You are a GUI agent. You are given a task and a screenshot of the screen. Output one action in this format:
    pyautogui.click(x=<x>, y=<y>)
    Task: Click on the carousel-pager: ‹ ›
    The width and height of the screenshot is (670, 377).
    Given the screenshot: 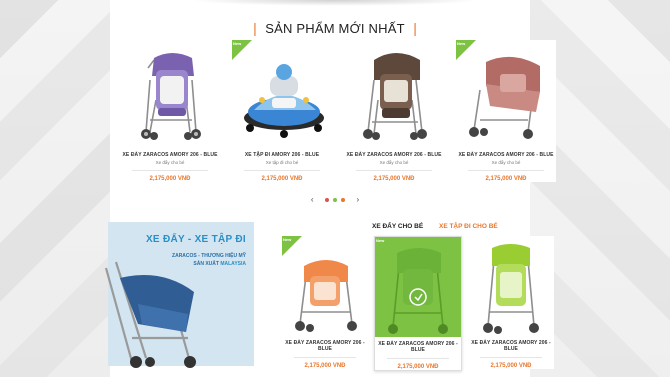 What is the action you would take?
    pyautogui.click(x=335, y=199)
    